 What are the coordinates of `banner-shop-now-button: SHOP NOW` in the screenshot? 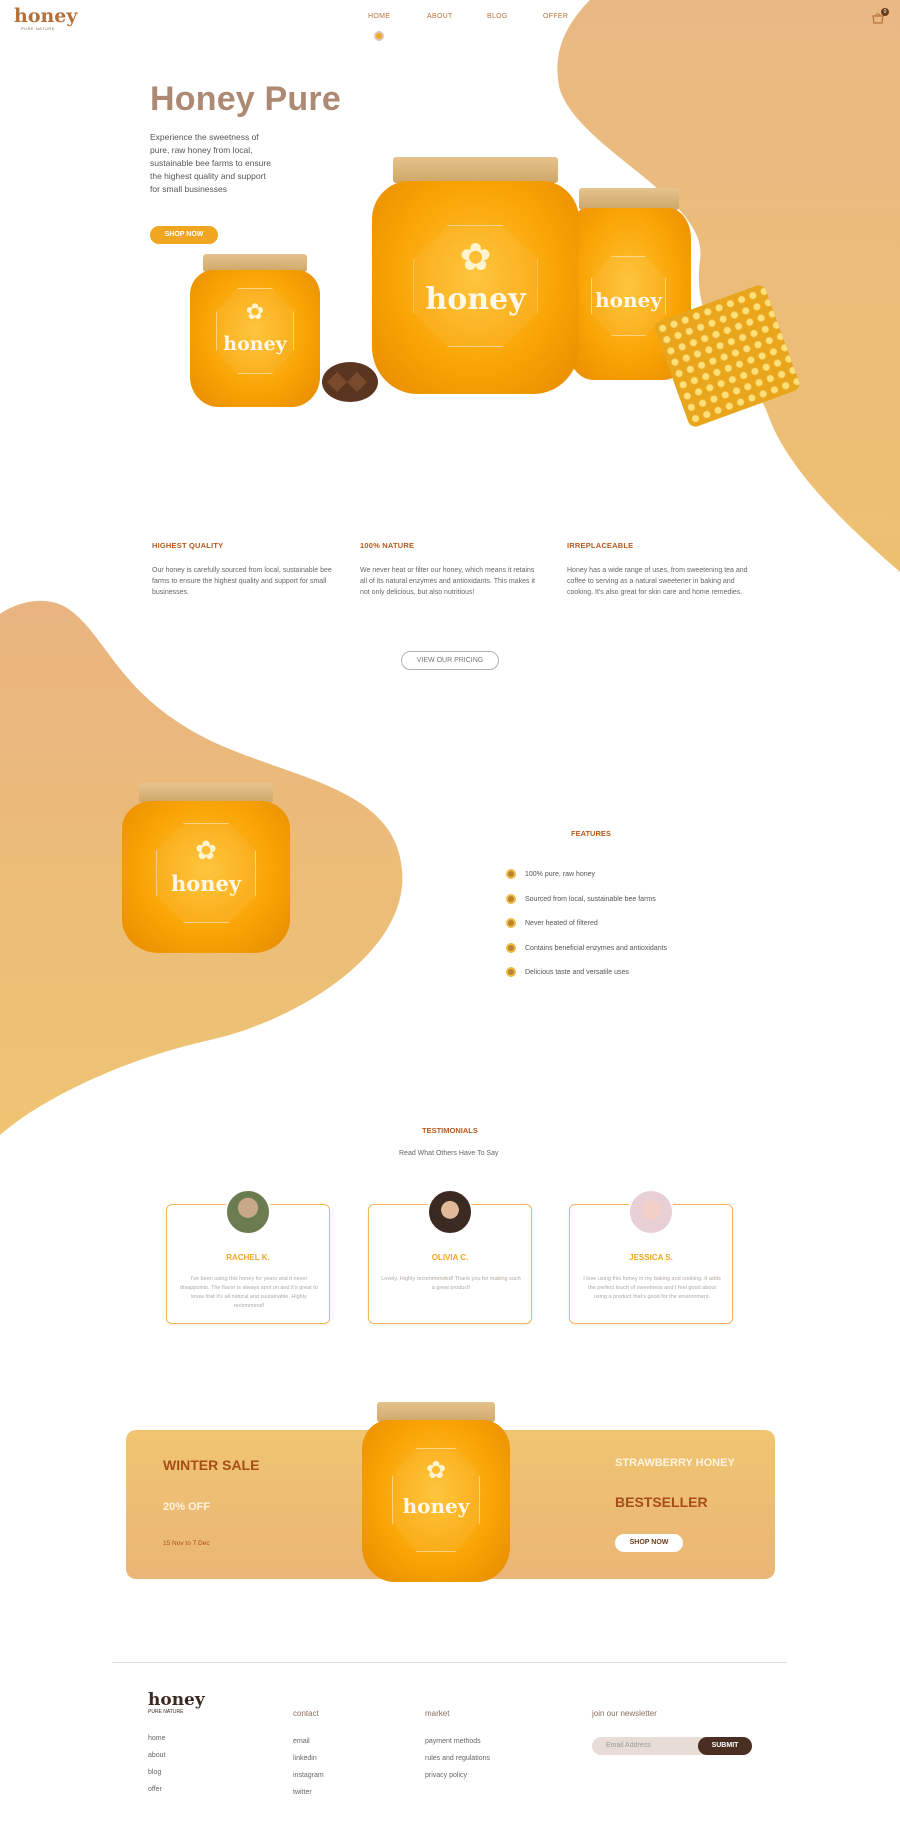 It's located at (649, 1543).